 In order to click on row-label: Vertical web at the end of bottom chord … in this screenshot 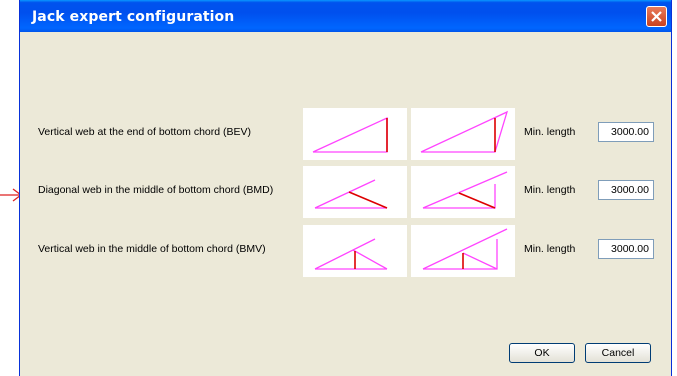, I will do `click(145, 132)`.